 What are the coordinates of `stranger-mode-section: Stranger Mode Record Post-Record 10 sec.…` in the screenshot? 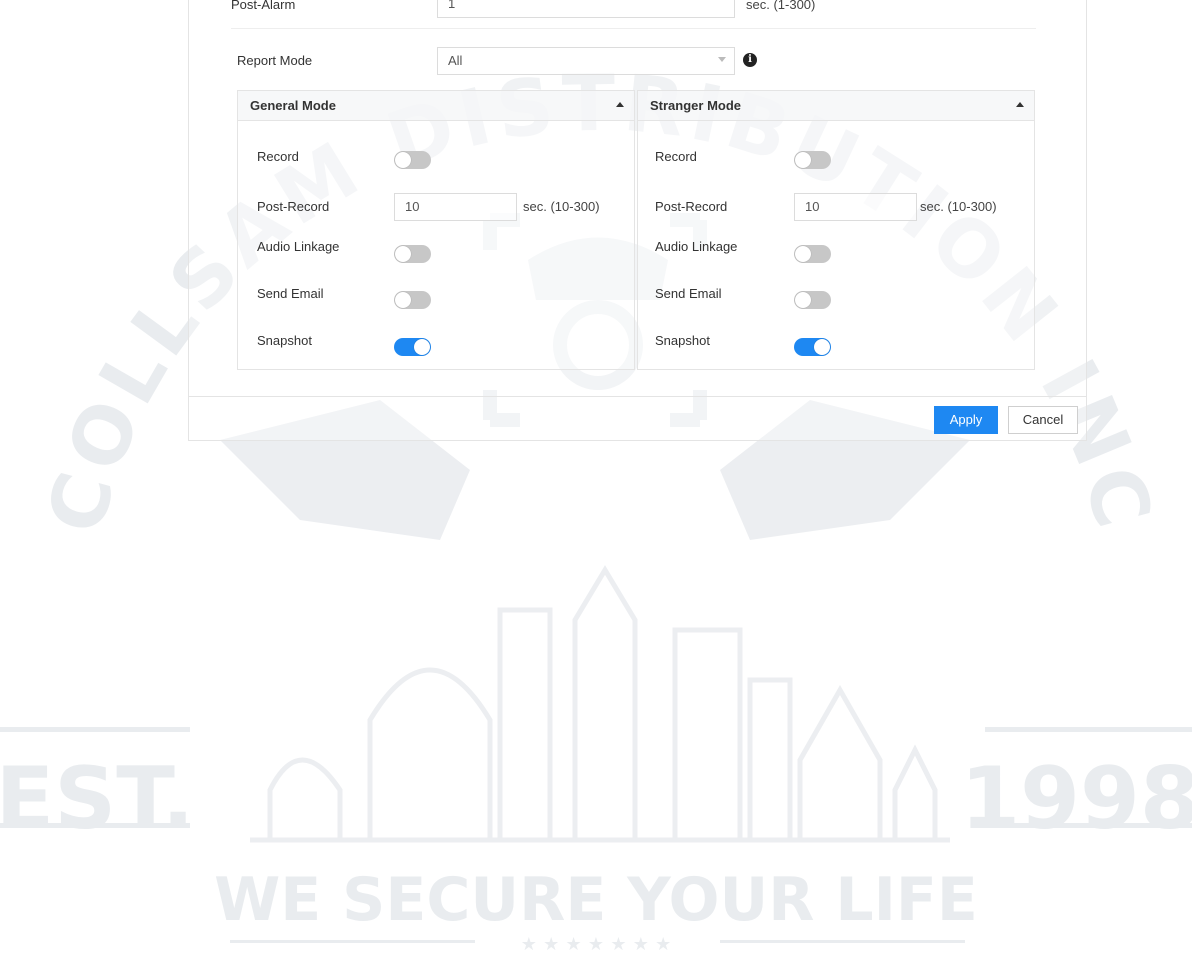 It's located at (836, 230).